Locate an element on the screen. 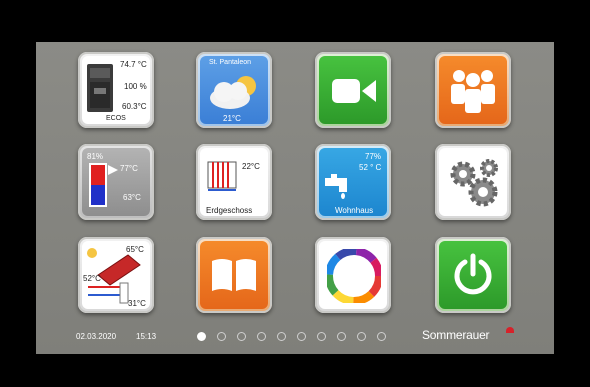  puzzle-wheel-icon is located at coordinates (354, 276).